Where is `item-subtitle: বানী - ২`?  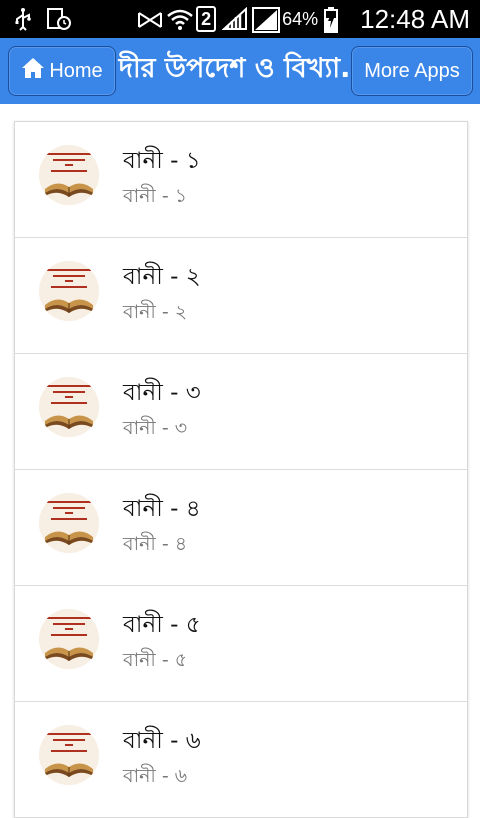
item-subtitle: বানী - ২ is located at coordinates (155, 312).